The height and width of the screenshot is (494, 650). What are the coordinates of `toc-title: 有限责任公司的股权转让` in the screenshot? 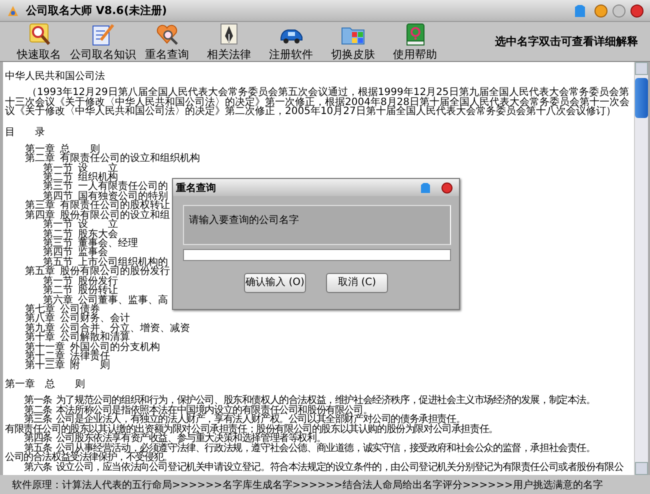 It's located at (115, 206).